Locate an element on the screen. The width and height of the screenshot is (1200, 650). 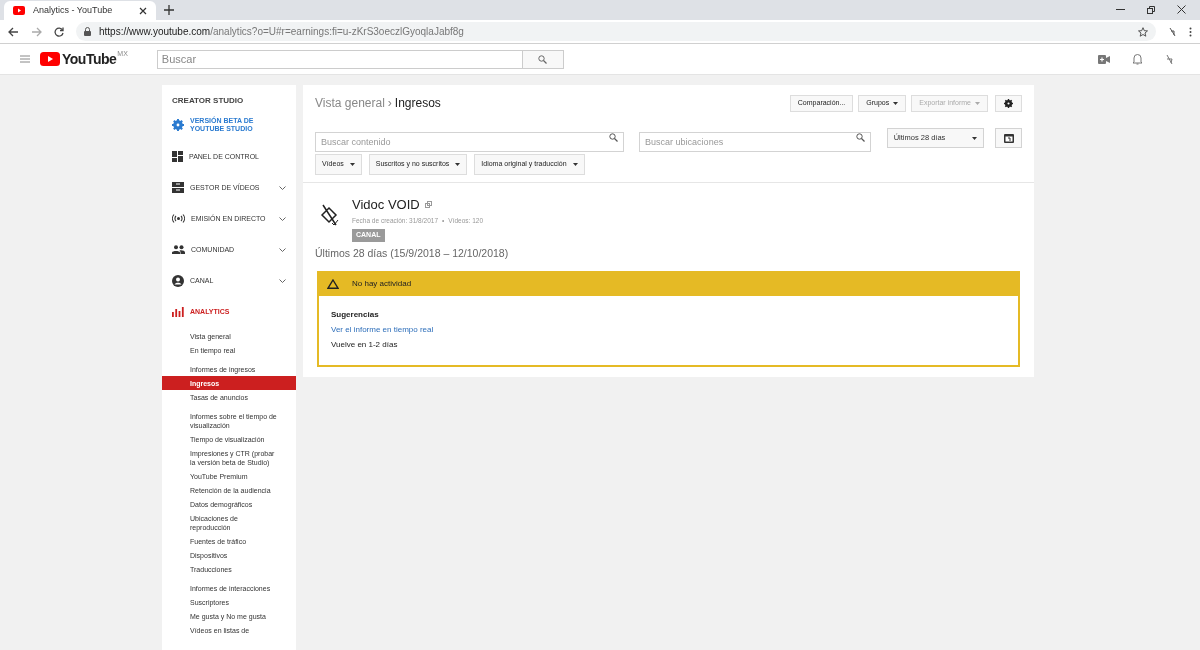
people-icon is located at coordinates (178, 249).